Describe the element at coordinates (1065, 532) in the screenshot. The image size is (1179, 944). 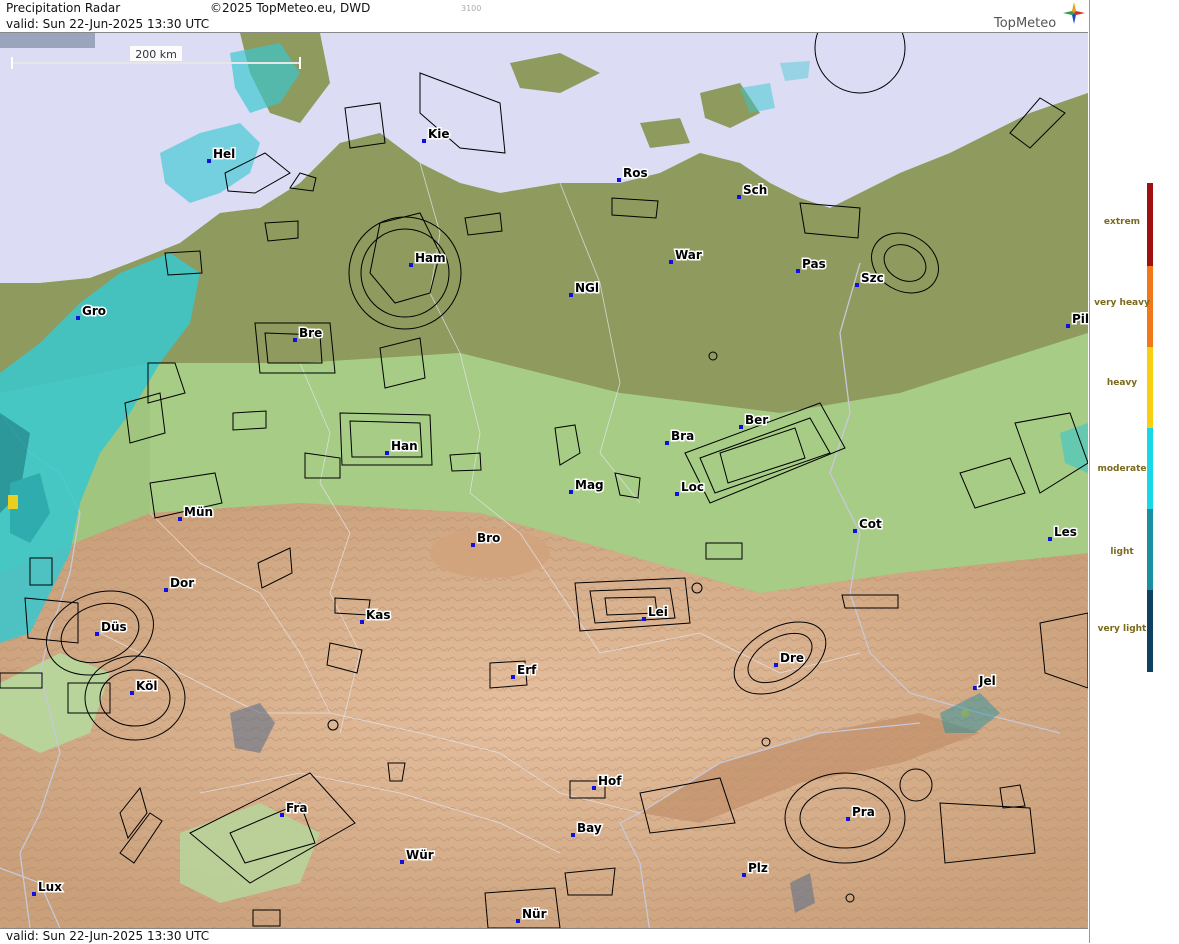
I see `city-label-les: Les` at that location.